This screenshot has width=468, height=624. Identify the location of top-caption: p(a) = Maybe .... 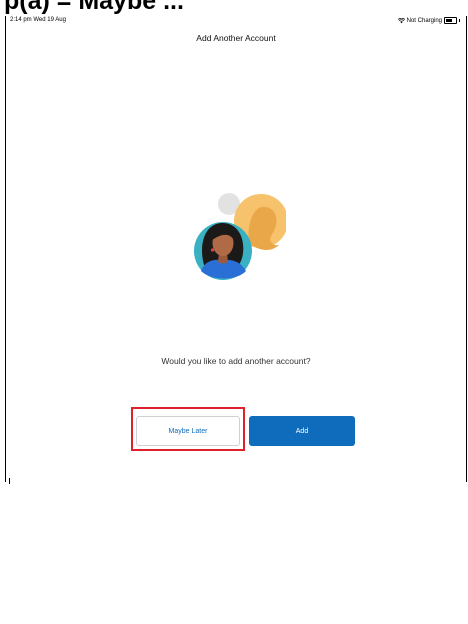
(234, 8).